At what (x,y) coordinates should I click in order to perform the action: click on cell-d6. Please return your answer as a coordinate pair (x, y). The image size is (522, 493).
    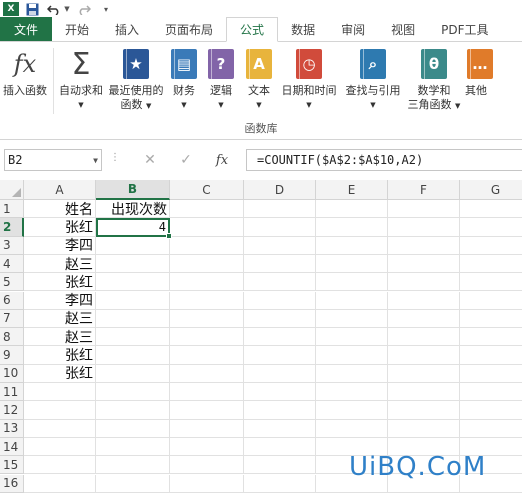
    Looking at the image, I should click on (280, 300).